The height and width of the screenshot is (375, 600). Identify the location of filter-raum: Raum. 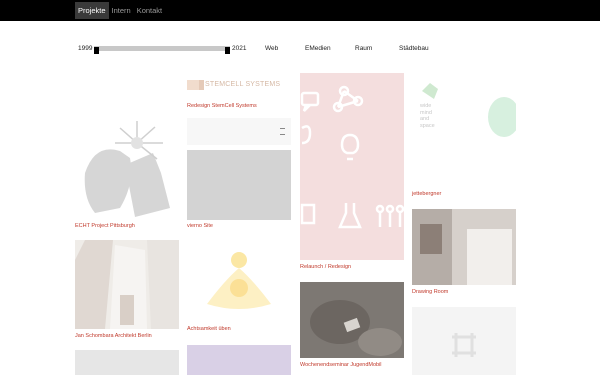
(363, 48).